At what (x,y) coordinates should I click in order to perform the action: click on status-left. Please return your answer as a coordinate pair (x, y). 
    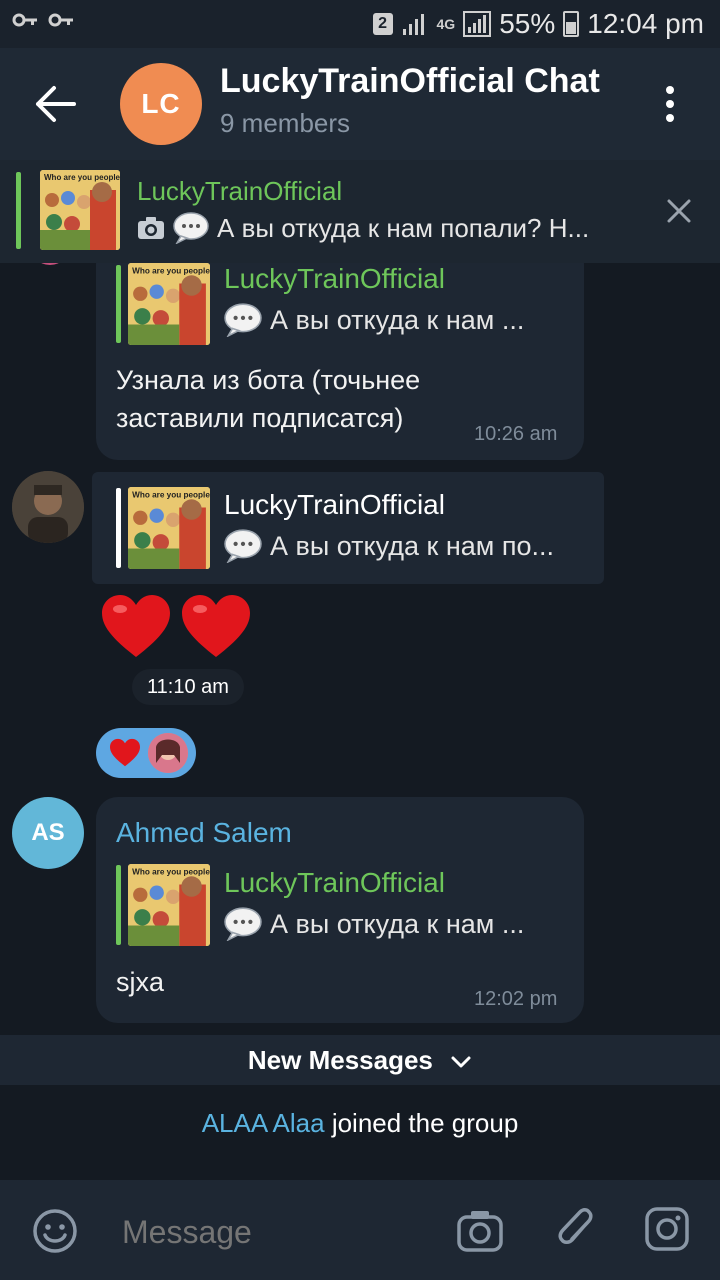
    Looking at the image, I should click on (44, 20).